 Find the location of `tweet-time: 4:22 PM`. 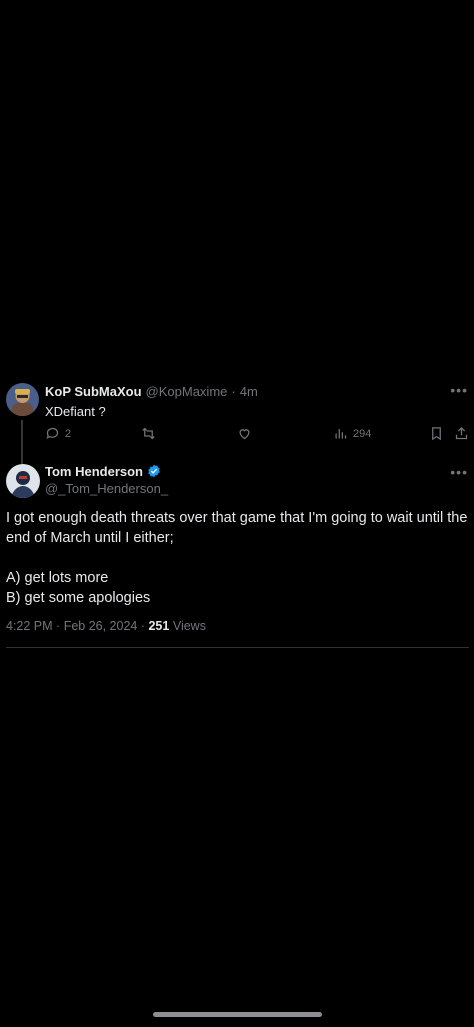

tweet-time: 4:22 PM is located at coordinates (29, 626).